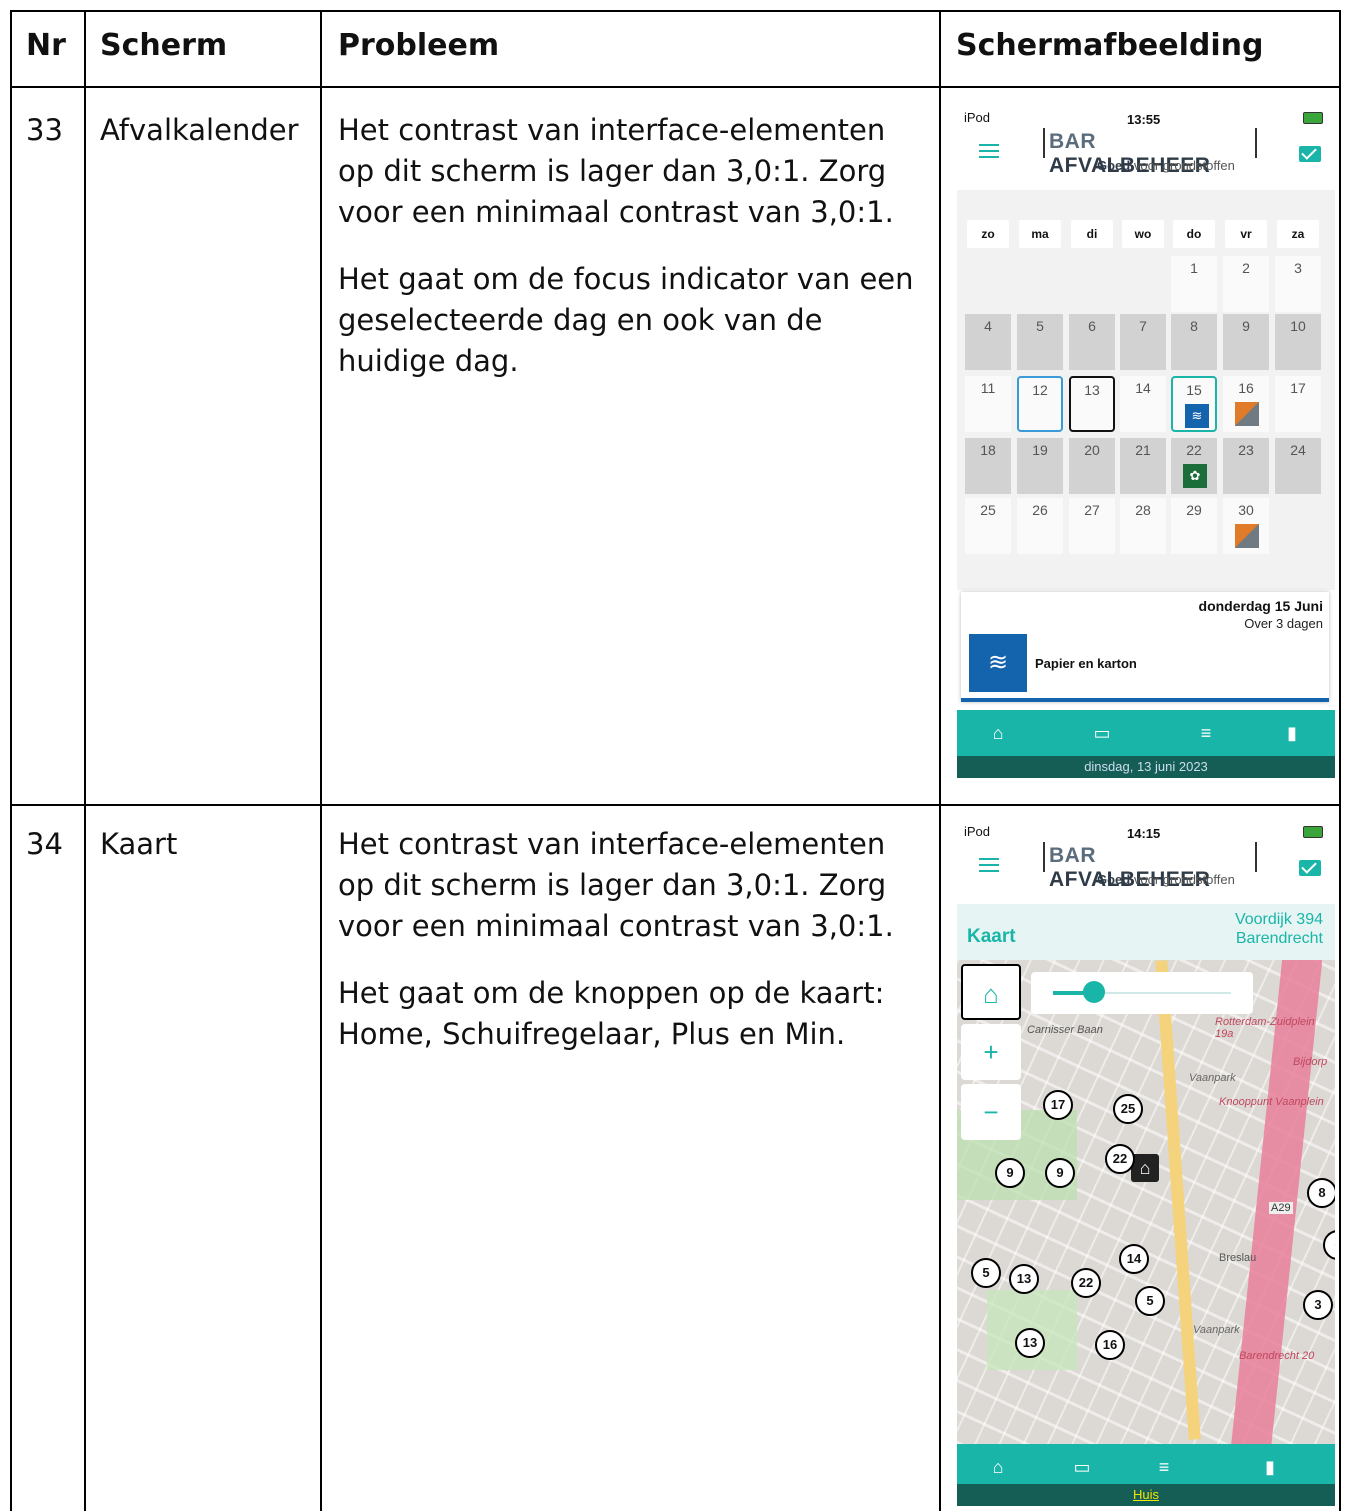  What do you see at coordinates (1092, 342) in the screenshot?
I see `calendar-day: 6` at bounding box center [1092, 342].